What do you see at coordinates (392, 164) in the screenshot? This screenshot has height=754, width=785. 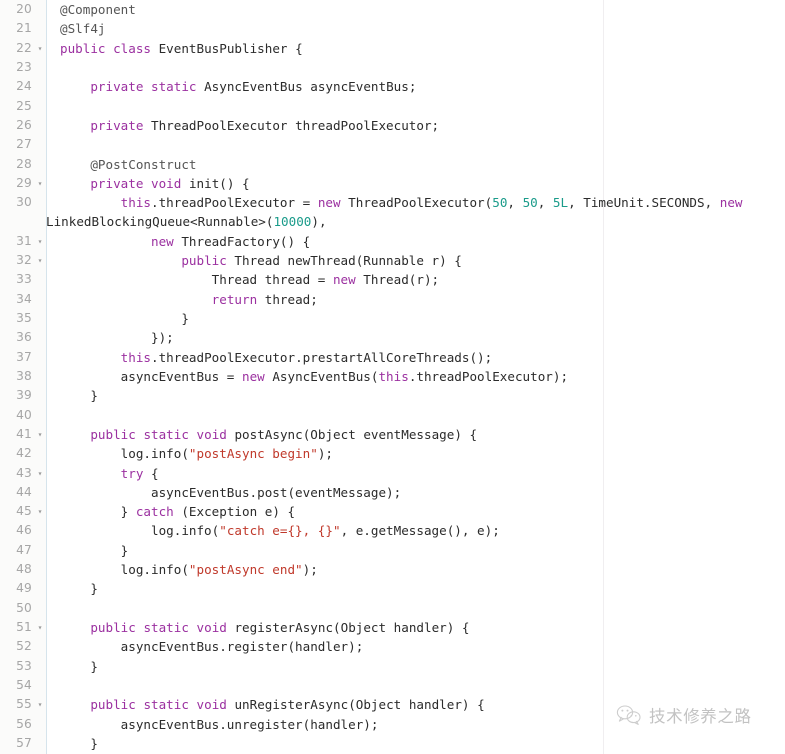 I see `code-line: 28 @PostConstruct` at bounding box center [392, 164].